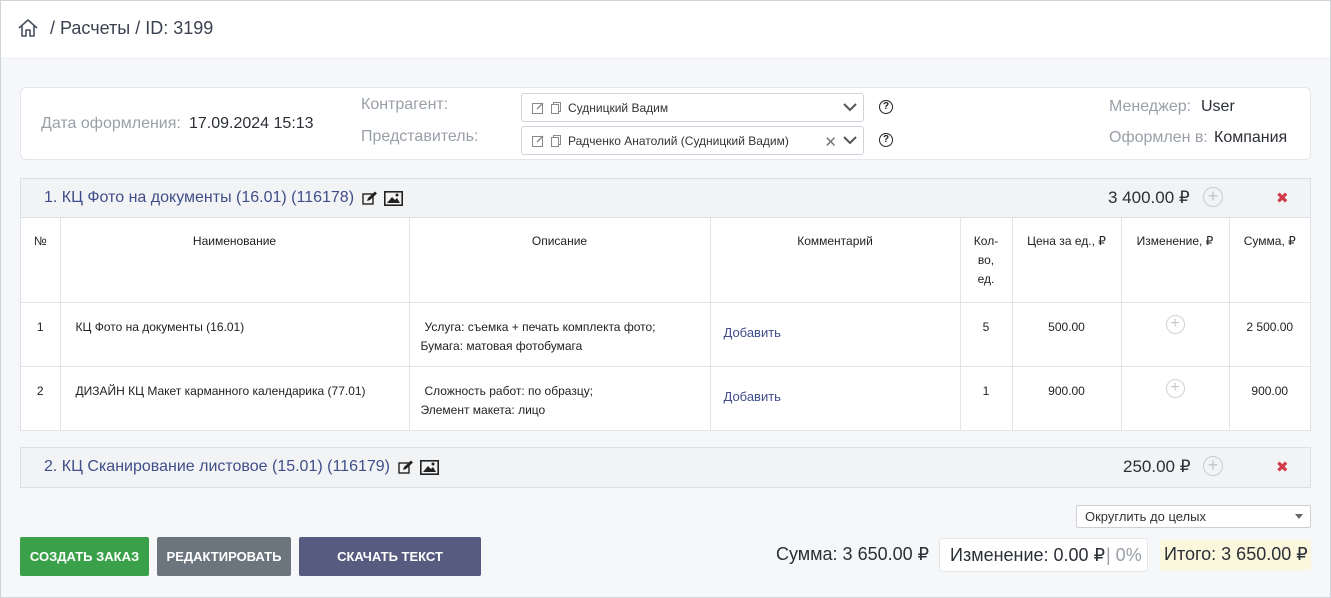  I want to click on edit-button: РЕДАКТИРОВАТЬ, so click(224, 556).